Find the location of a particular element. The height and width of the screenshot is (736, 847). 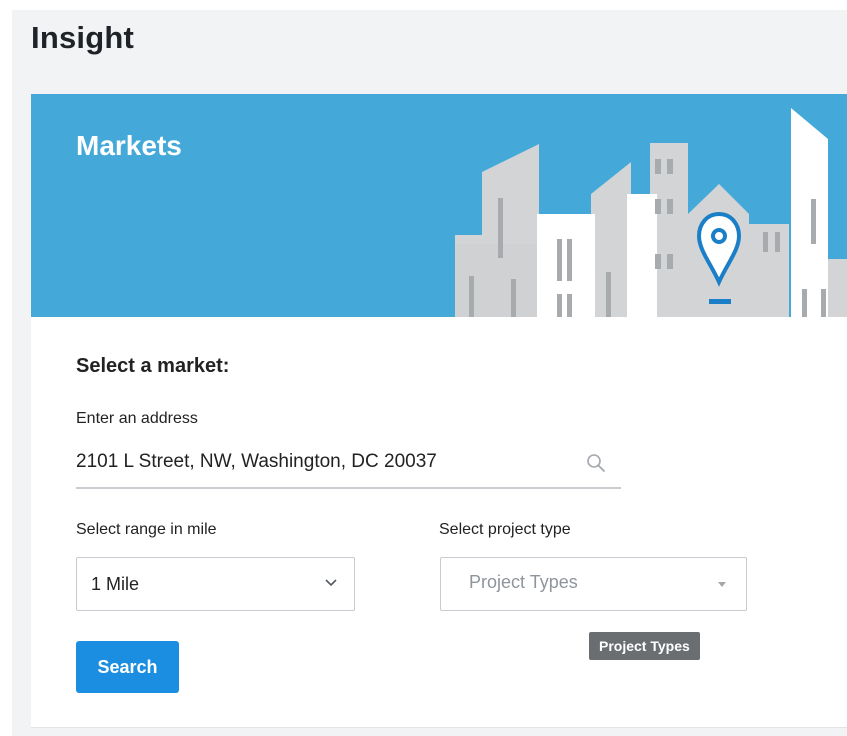

project-type-tooltip: Project Types is located at coordinates (644, 646).